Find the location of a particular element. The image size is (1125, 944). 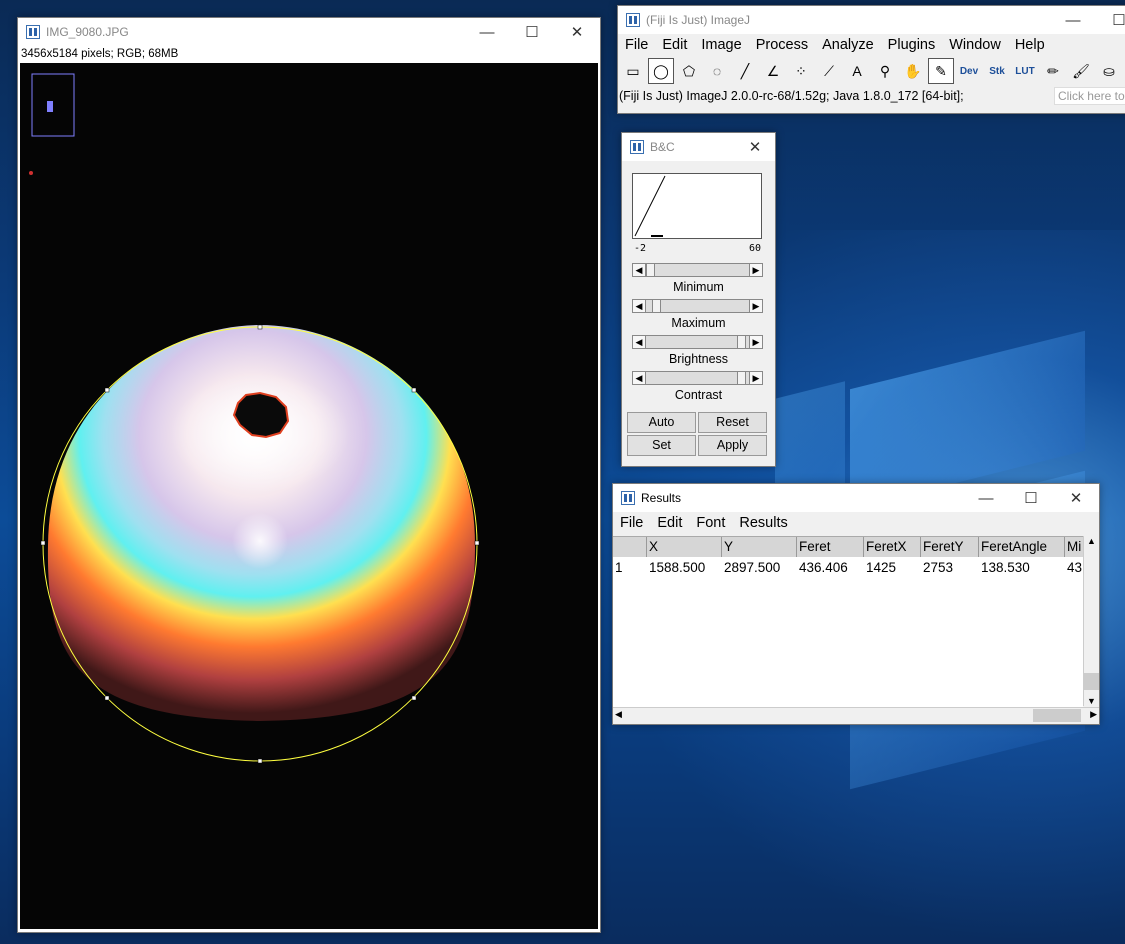

oval-tool-icon: ◯ is located at coordinates (661, 71).